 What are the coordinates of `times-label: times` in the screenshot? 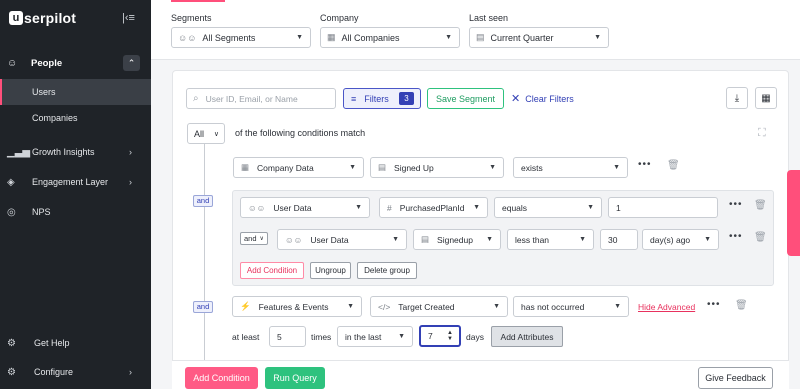 It's located at (321, 337).